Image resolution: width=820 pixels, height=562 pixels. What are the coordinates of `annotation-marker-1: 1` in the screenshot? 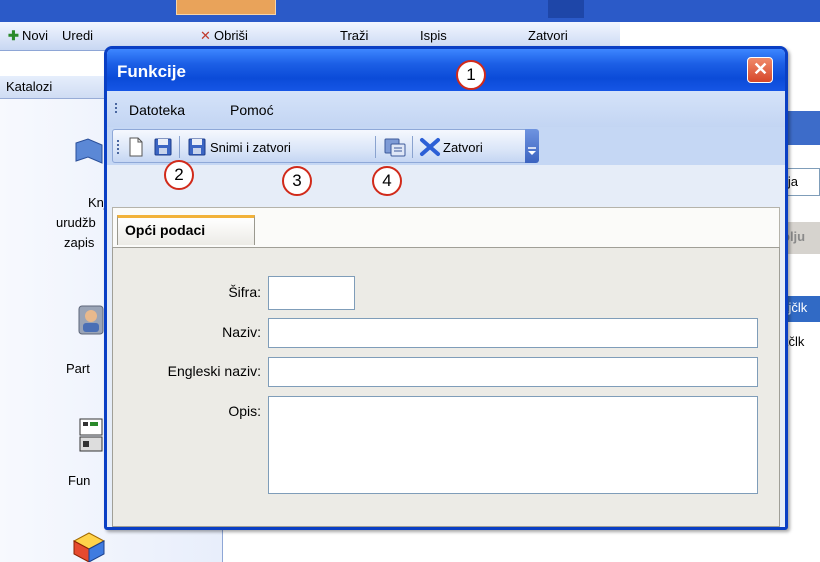 It's located at (471, 75).